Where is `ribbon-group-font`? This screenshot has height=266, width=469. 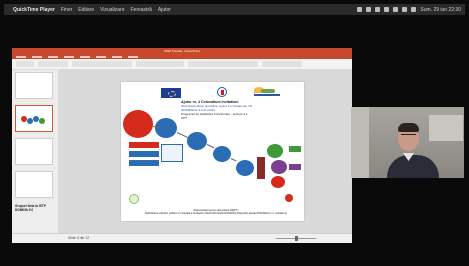 ribbon-group-font is located at coordinates (102, 64).